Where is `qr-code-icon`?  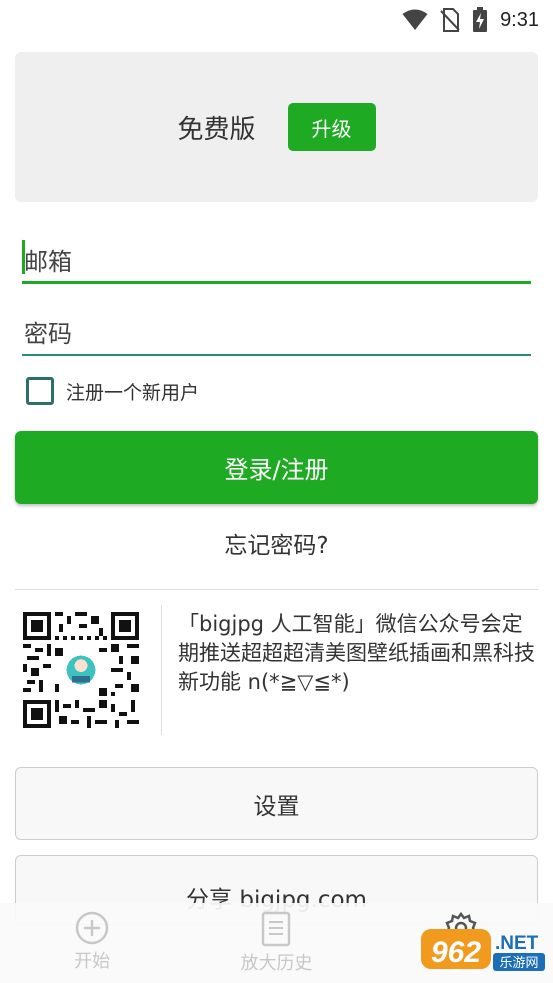
qr-code-icon is located at coordinates (81, 670).